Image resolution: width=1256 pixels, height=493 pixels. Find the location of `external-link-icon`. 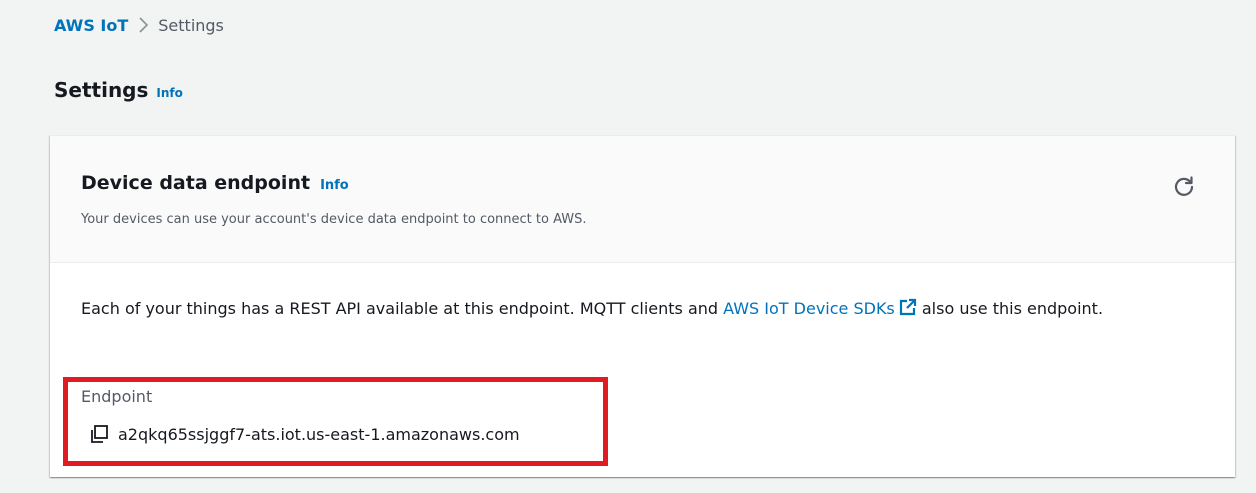

external-link-icon is located at coordinates (907, 307).